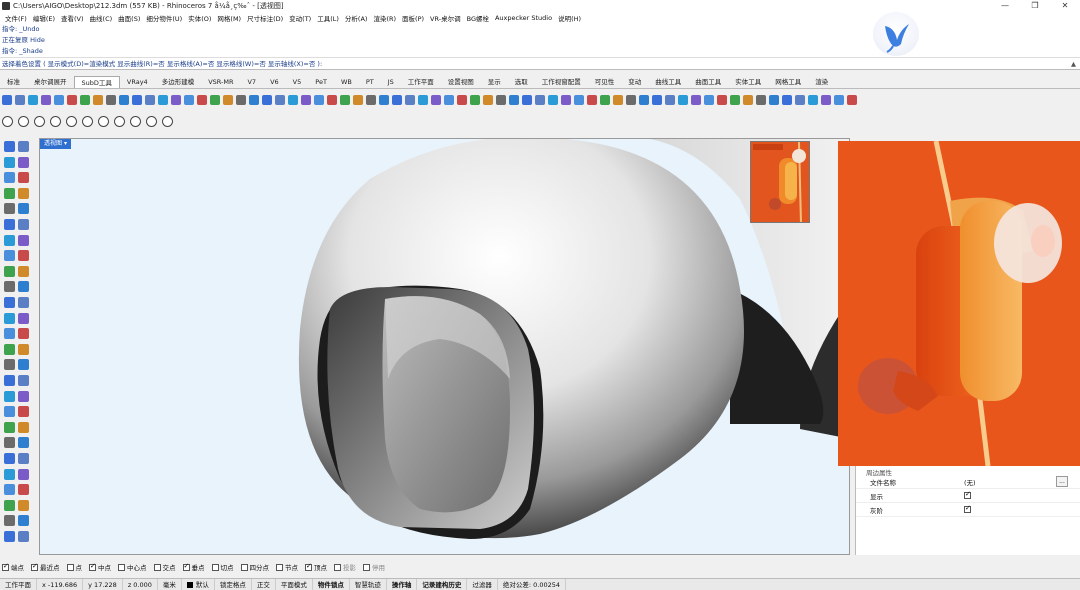  What do you see at coordinates (494, 82) in the screenshot?
I see `toolbar-tab: 显示` at bounding box center [494, 82].